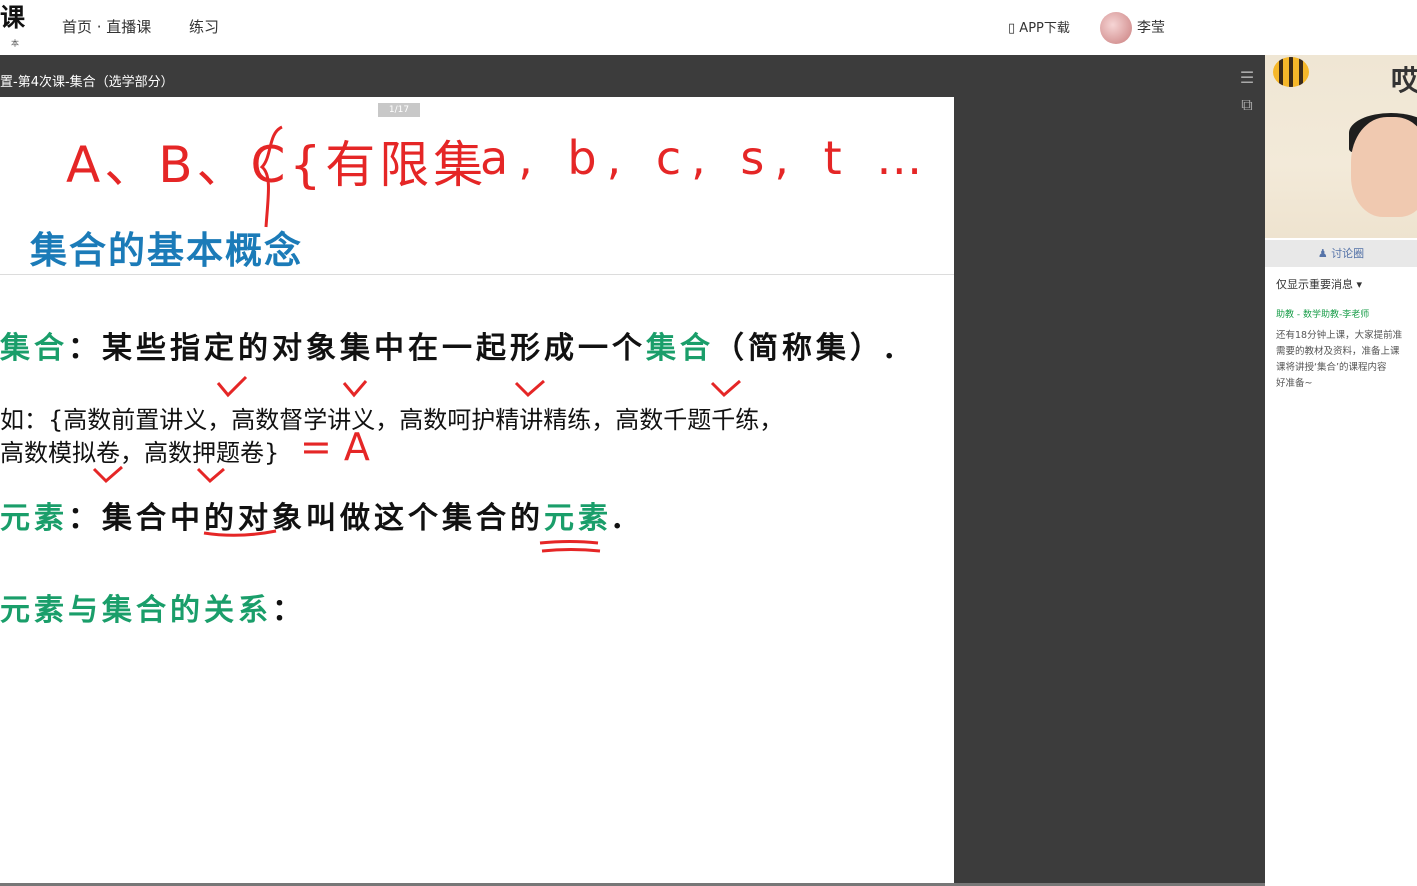 This screenshot has width=1417, height=886. I want to click on avatar, so click(1116, 28).